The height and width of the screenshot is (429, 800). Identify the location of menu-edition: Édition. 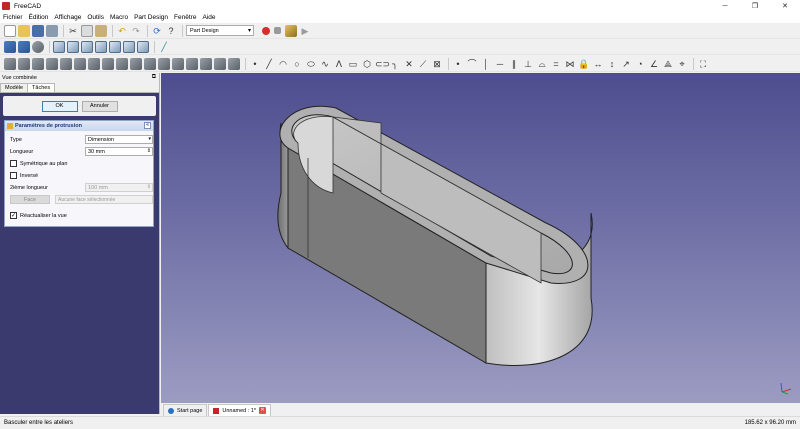
(41, 17).